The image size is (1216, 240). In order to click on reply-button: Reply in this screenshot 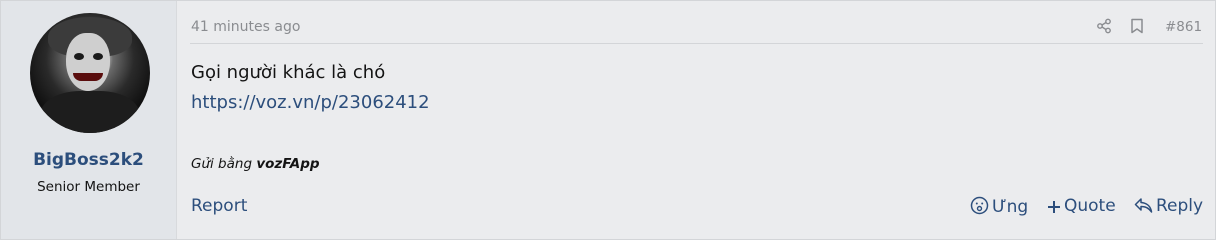, I will do `click(1168, 208)`.